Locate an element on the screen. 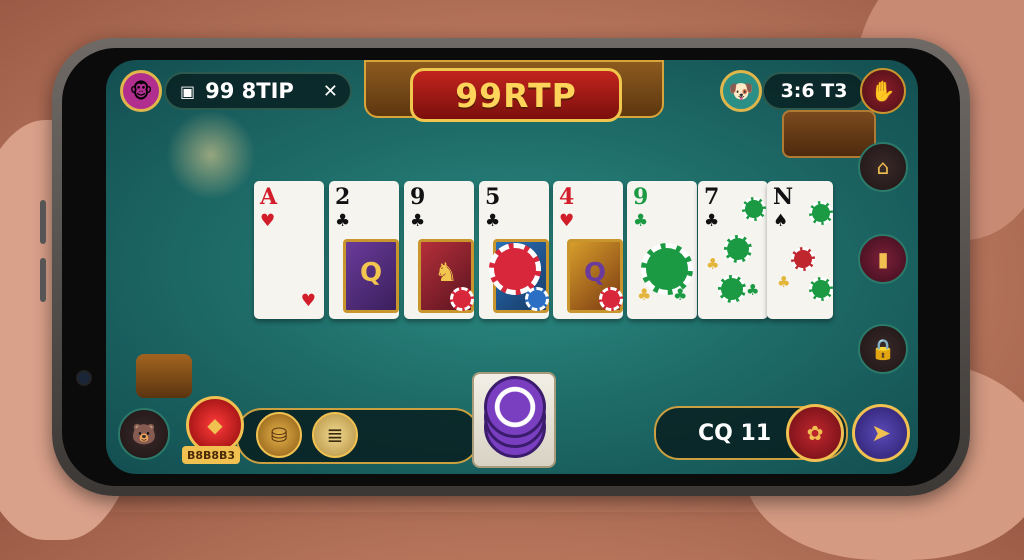 This screenshot has height=560, width=1024. scroll-icon: ≣ is located at coordinates (335, 435).